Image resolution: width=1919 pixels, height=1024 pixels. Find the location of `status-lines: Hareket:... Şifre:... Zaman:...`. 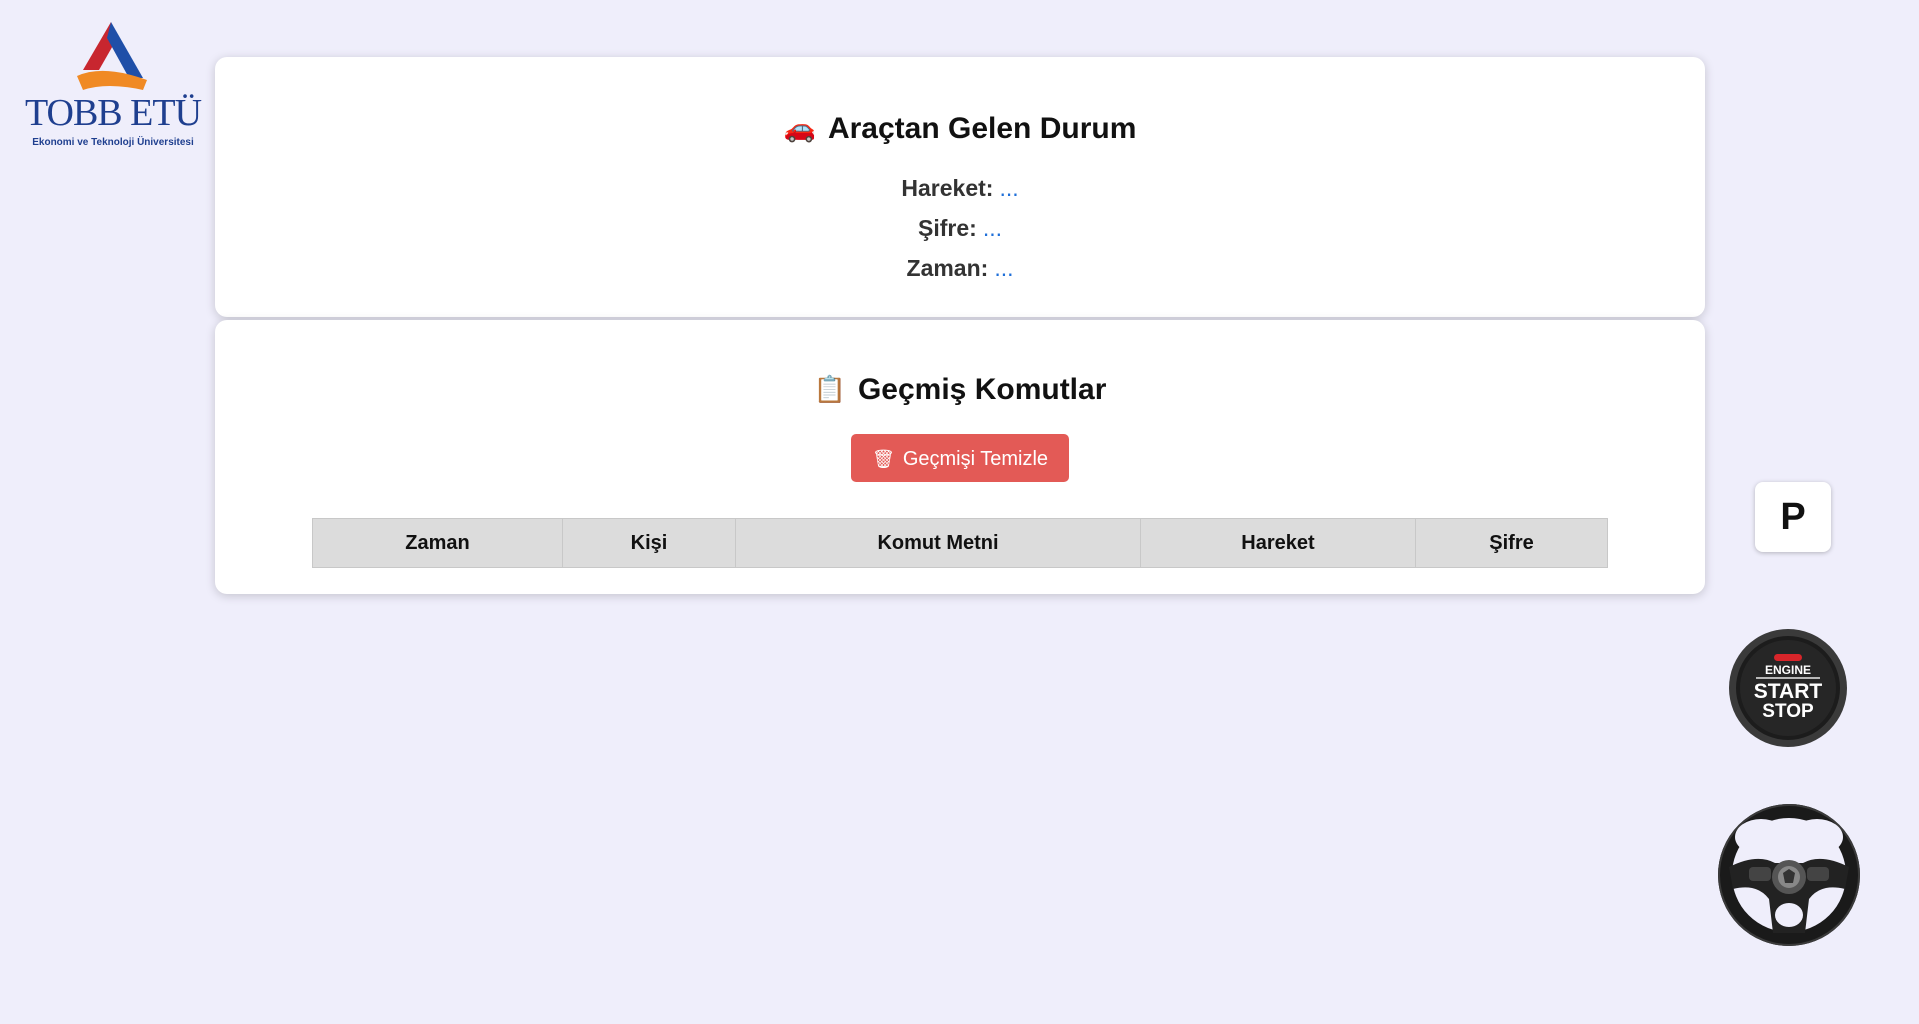

status-lines: Hareket:... Şifre:... Zaman:... is located at coordinates (960, 228).